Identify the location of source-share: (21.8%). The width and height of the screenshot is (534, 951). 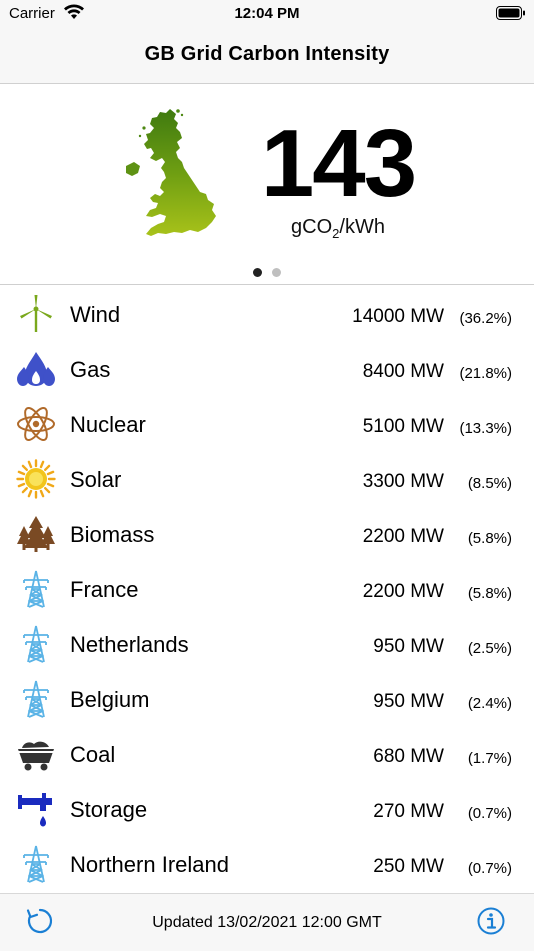
(485, 373).